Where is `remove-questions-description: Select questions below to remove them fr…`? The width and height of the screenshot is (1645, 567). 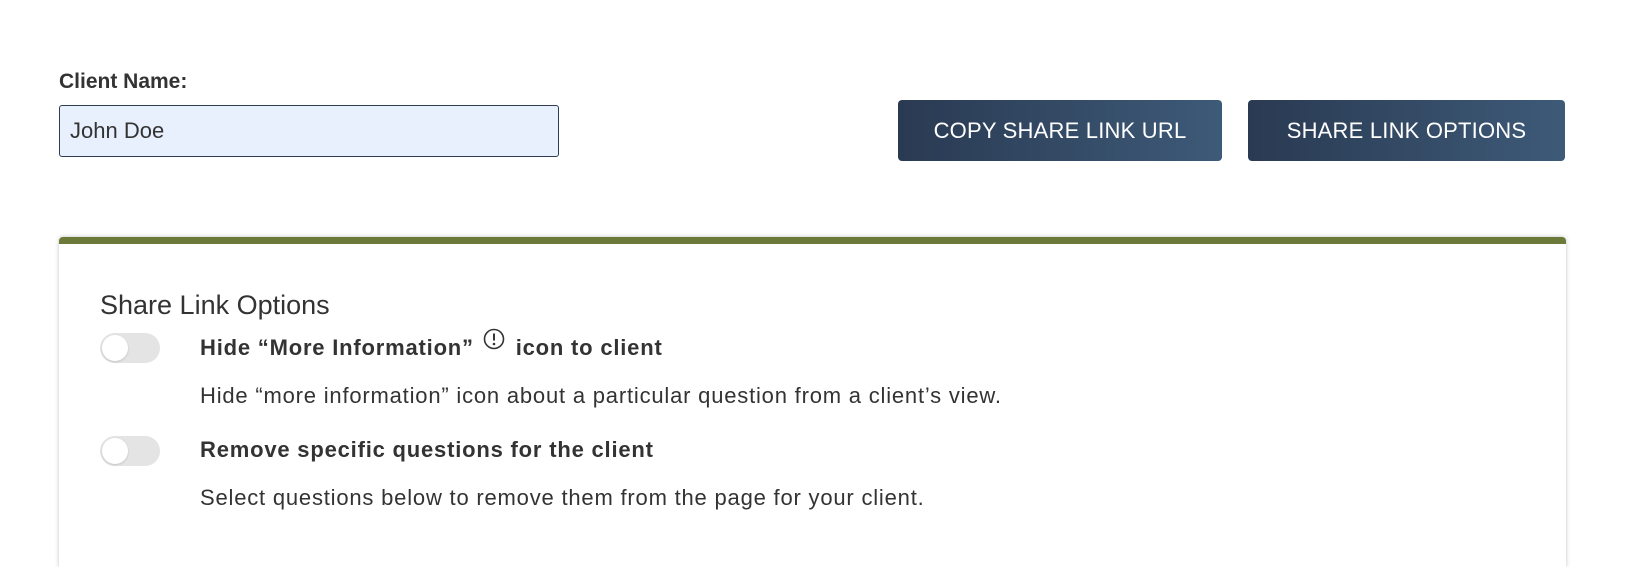
remove-questions-description: Select questions below to remove them fr… is located at coordinates (562, 497).